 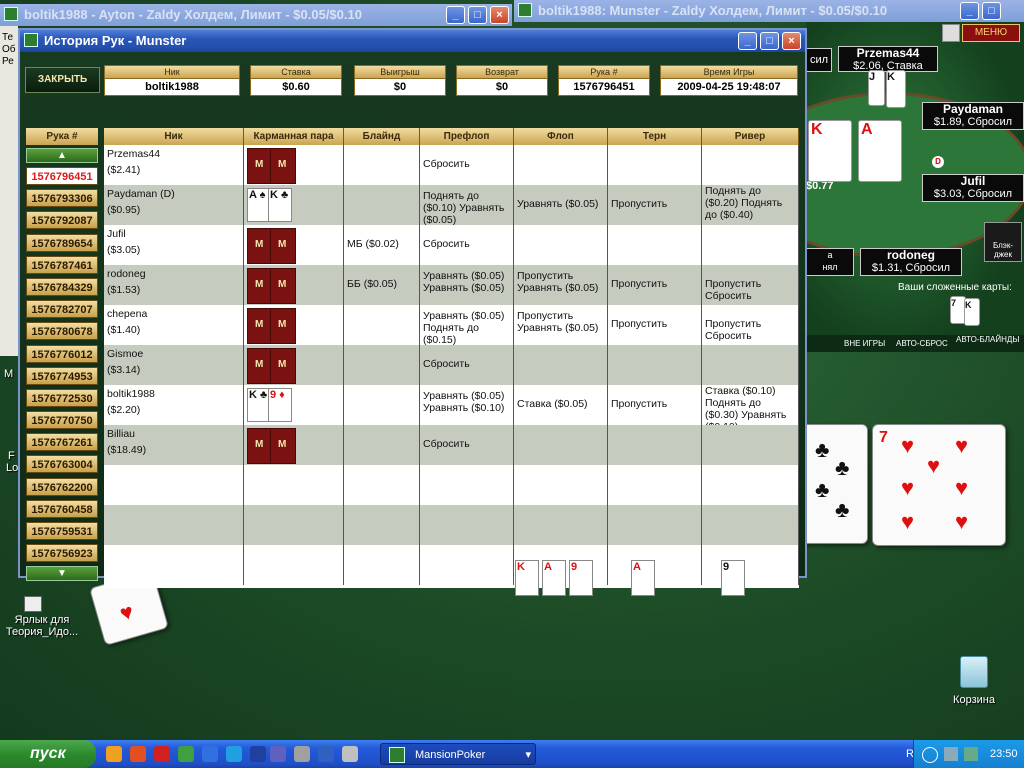 What do you see at coordinates (33, 604) in the screenshot?
I see `shortcut-icon` at bounding box center [33, 604].